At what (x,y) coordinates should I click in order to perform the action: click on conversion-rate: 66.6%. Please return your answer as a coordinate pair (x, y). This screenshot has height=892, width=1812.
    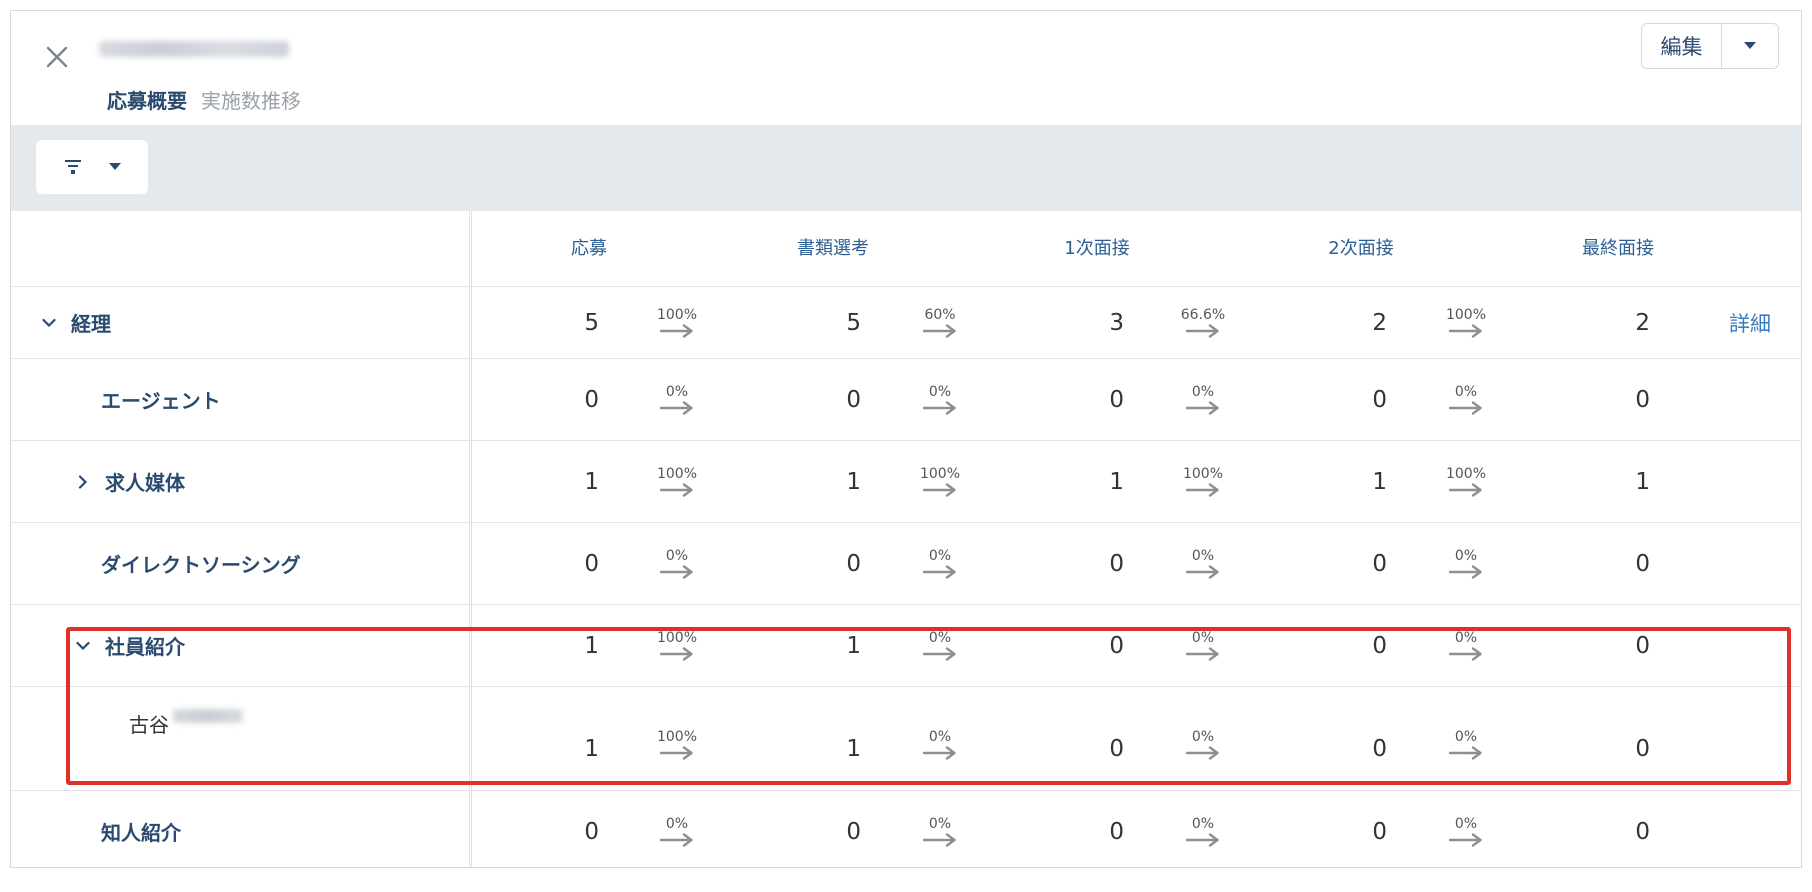
    Looking at the image, I should click on (1203, 322).